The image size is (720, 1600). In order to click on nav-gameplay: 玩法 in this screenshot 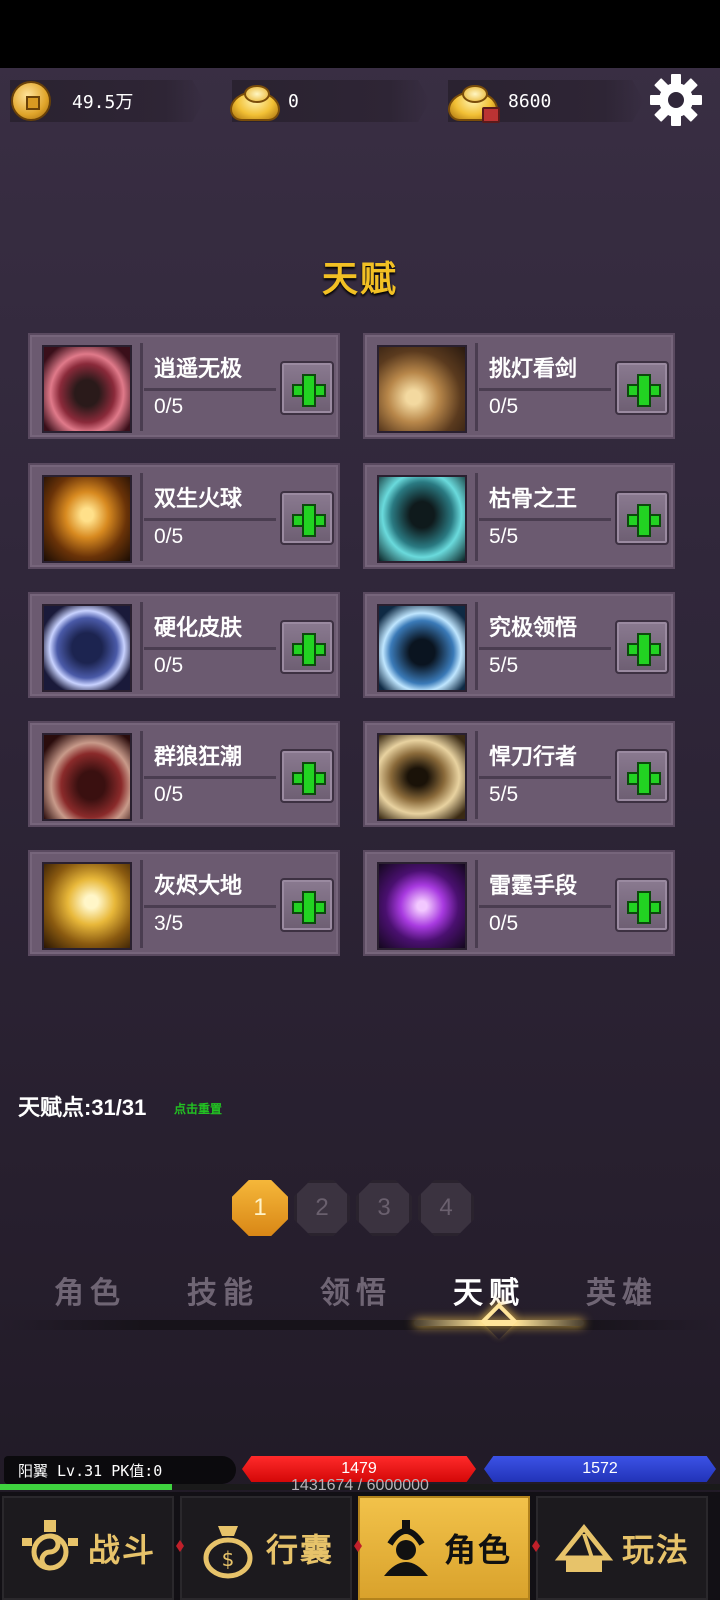, I will do `click(622, 1548)`.